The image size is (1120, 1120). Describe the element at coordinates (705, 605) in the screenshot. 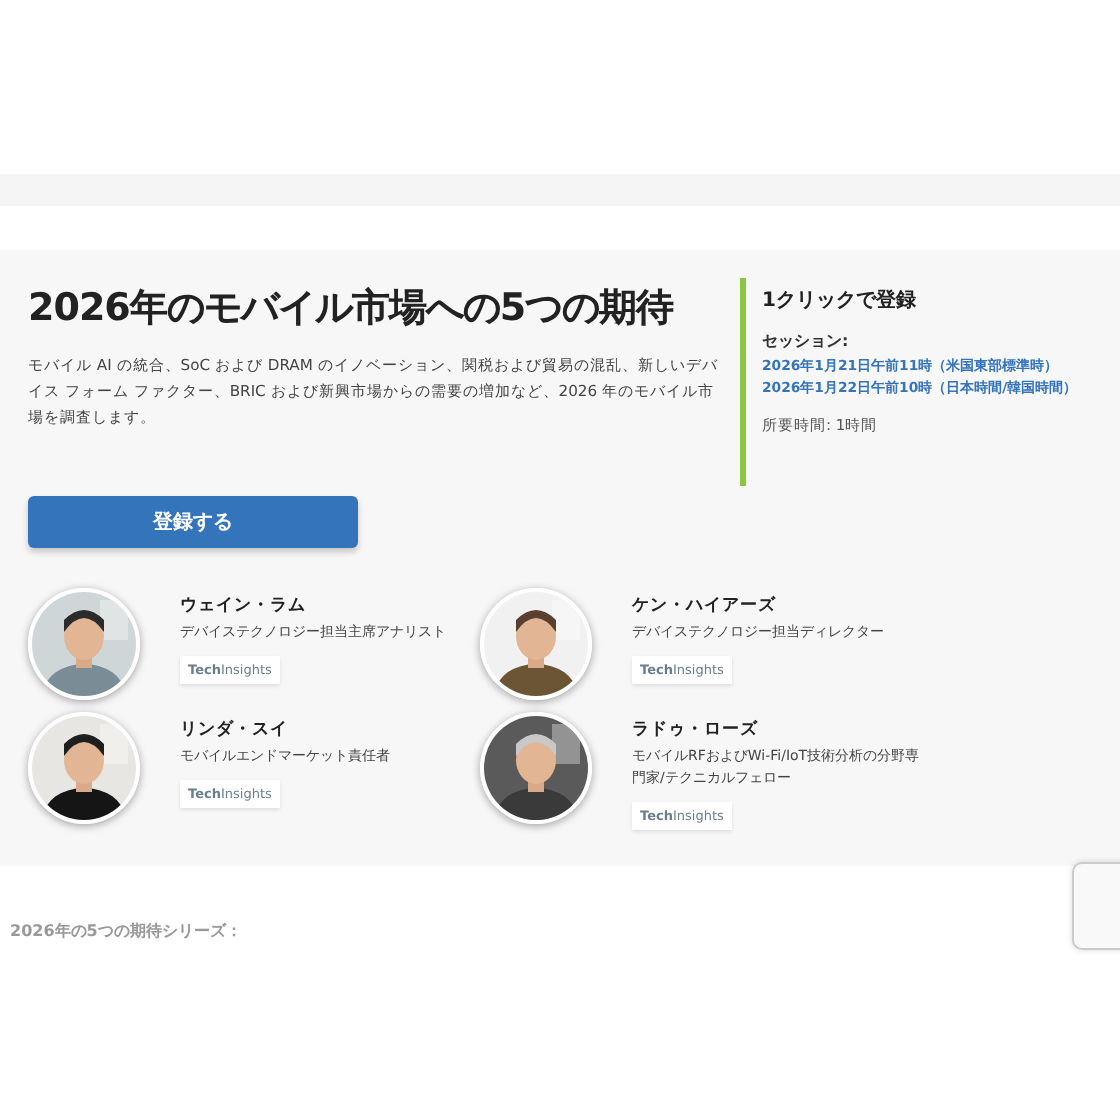

I see `speaker-name: ケン・ハイアーズ` at that location.